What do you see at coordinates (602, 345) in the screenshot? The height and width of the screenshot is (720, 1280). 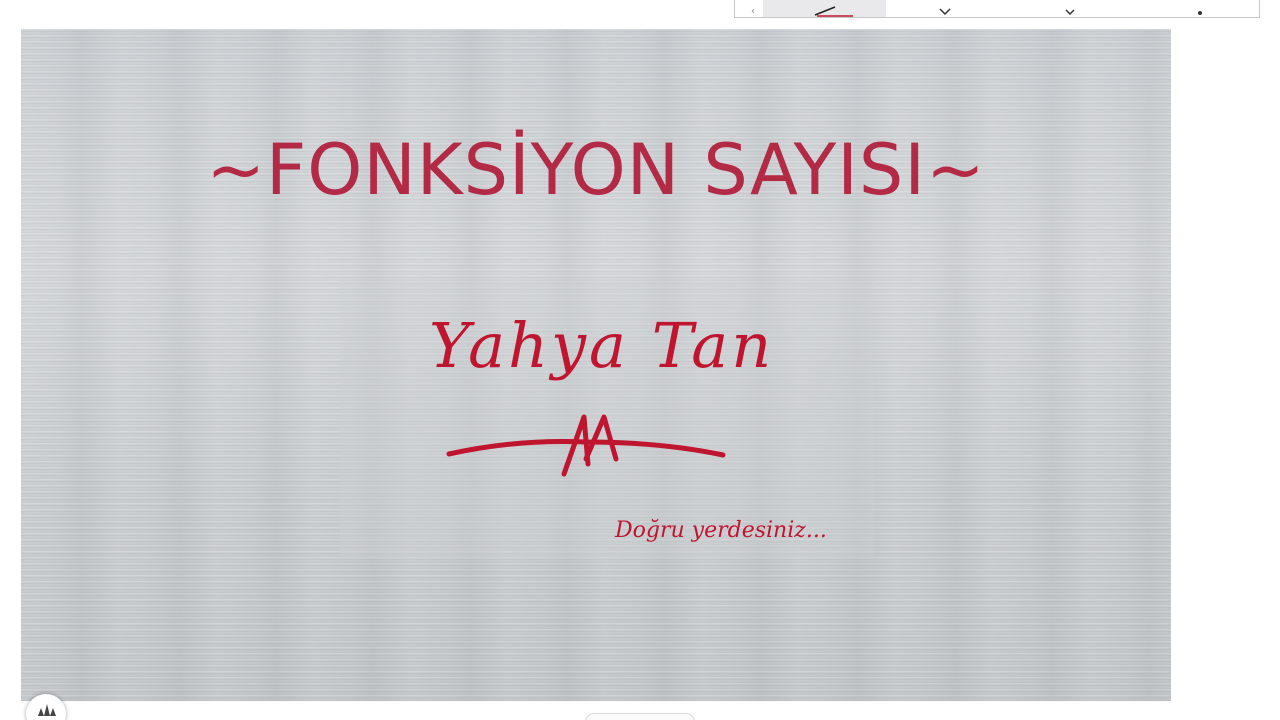 I see `author-name: Yahya Tan` at bounding box center [602, 345].